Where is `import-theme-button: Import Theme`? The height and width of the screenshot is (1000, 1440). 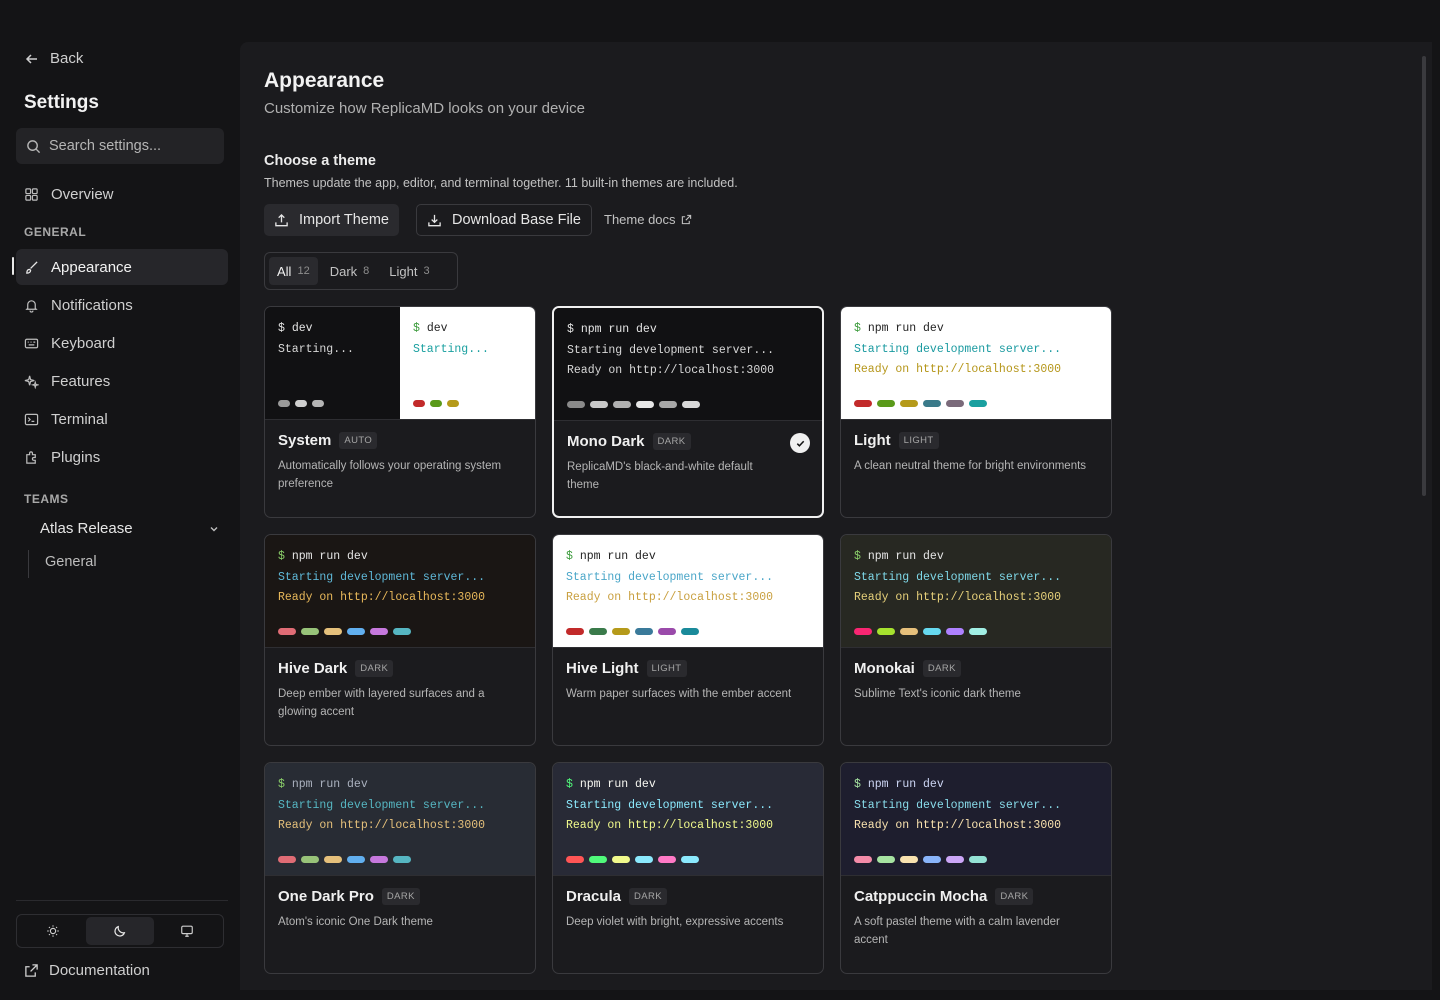 import-theme-button: Import Theme is located at coordinates (331, 220).